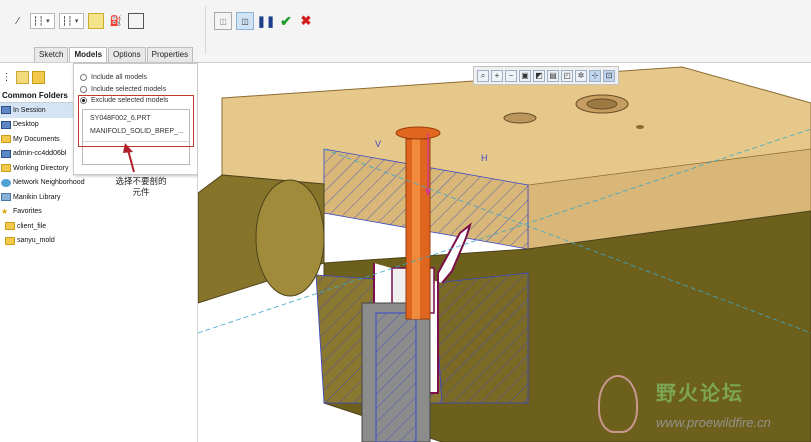 This screenshot has width=811, height=442. I want to click on pattern-left-dropdown: ┆┆ ▾, so click(42, 21).